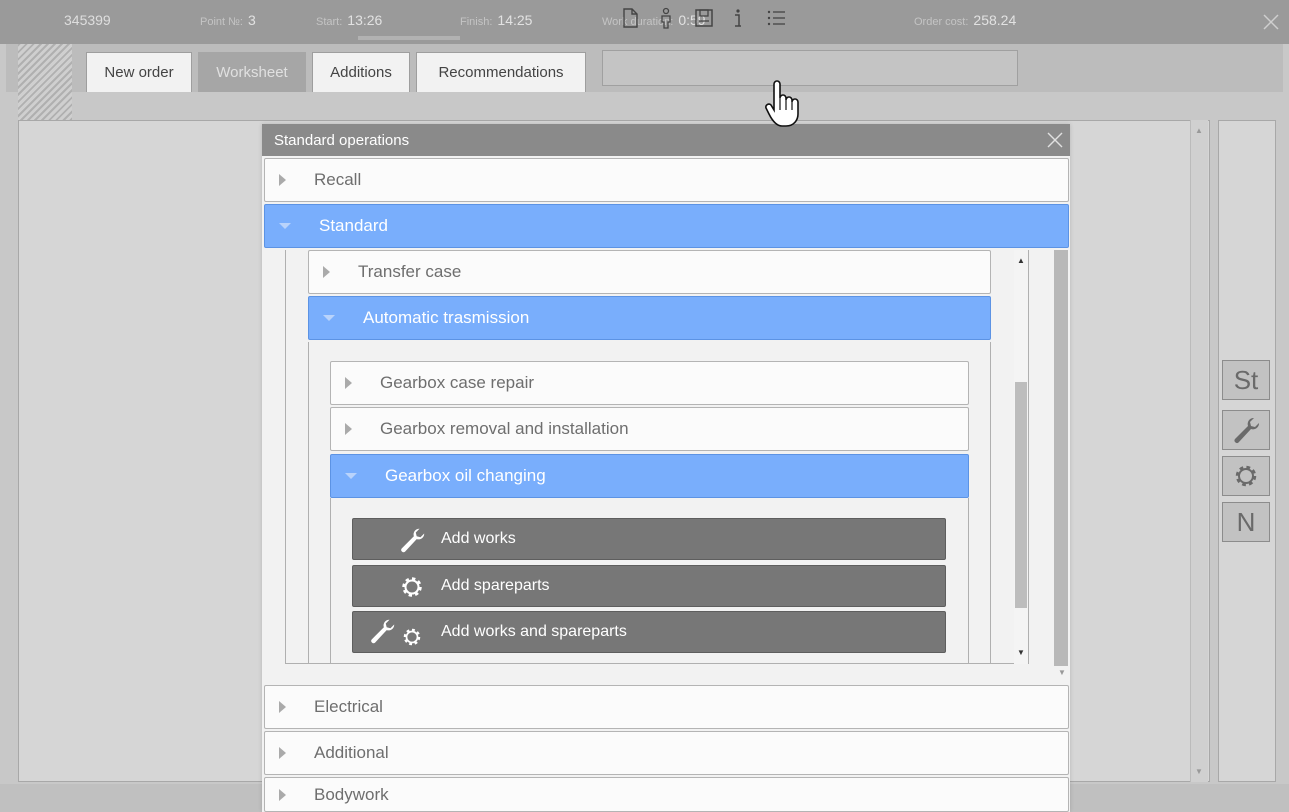 The image size is (1289, 812). I want to click on group-bodywork-label: Bodywork, so click(351, 794).